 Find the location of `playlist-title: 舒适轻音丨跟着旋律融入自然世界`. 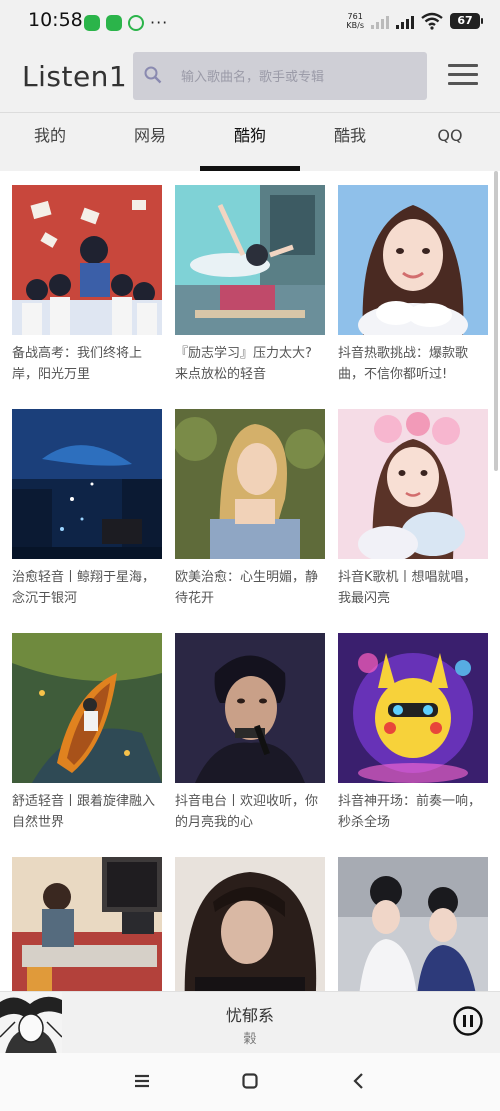

playlist-title: 舒适轻音丨跟着旋律融入自然世界 is located at coordinates (84, 812).